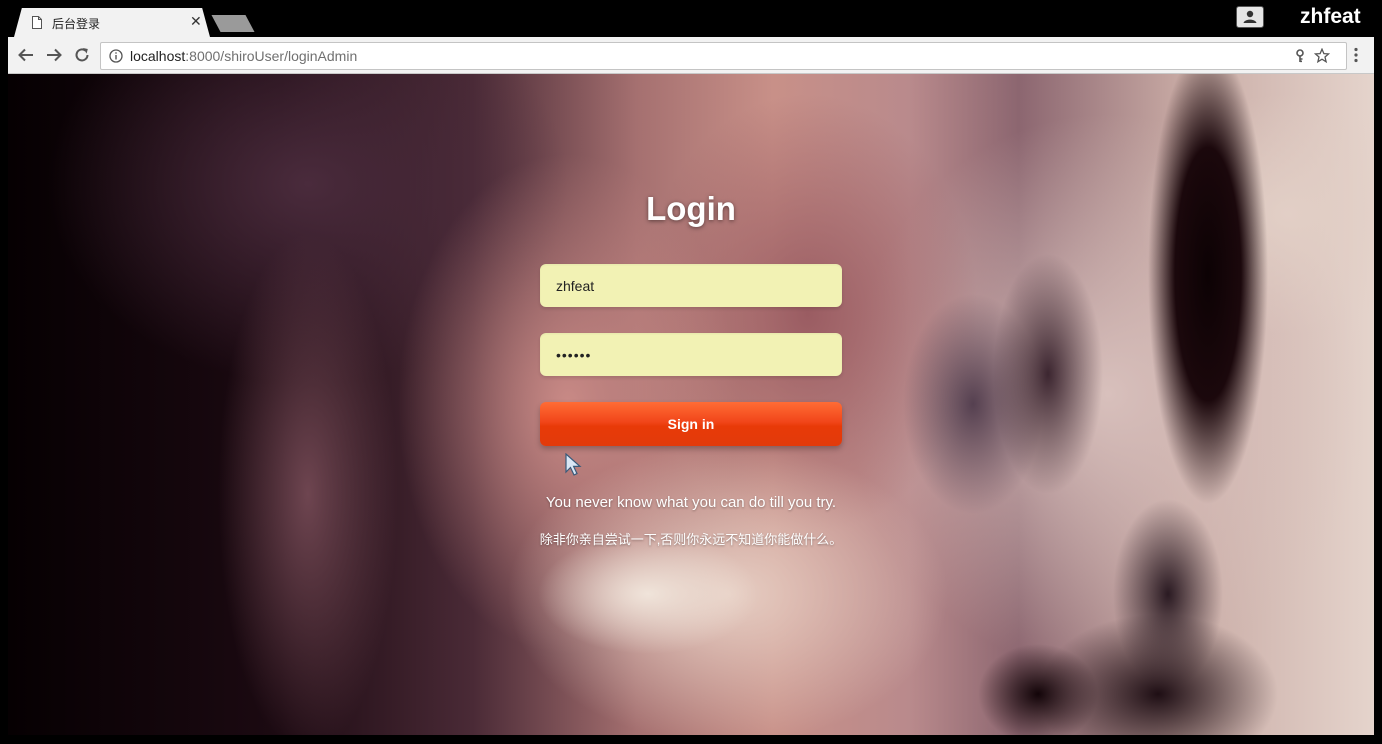 The height and width of the screenshot is (744, 1382). I want to click on new-tab-button, so click(233, 23).